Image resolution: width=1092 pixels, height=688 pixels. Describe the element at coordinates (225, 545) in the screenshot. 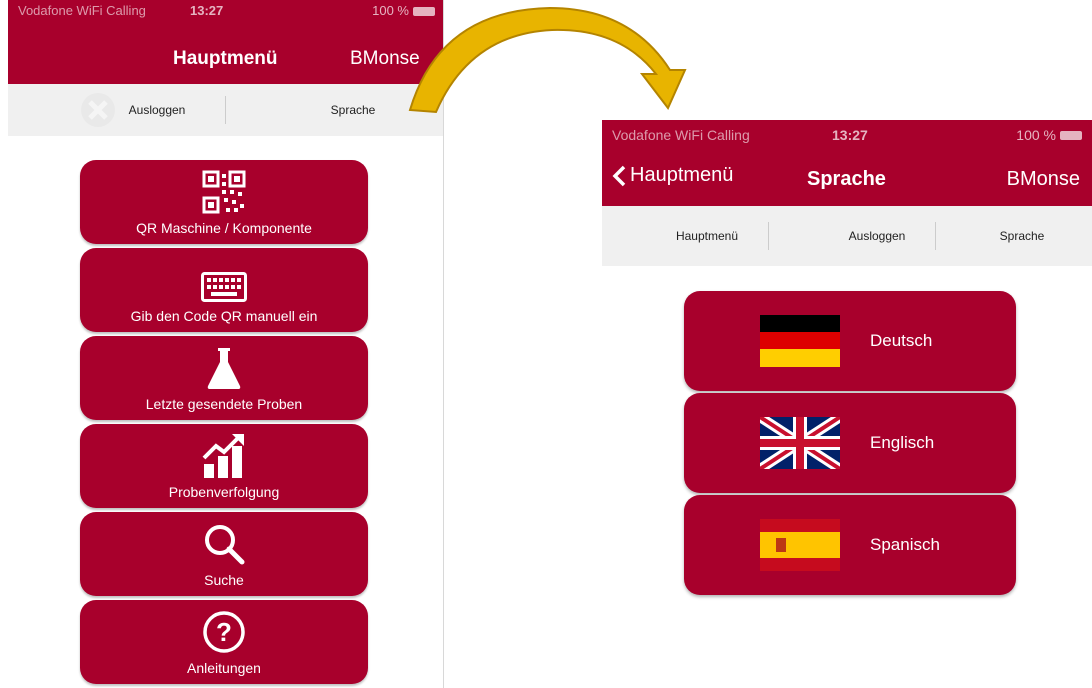

I see `search-icon` at that location.